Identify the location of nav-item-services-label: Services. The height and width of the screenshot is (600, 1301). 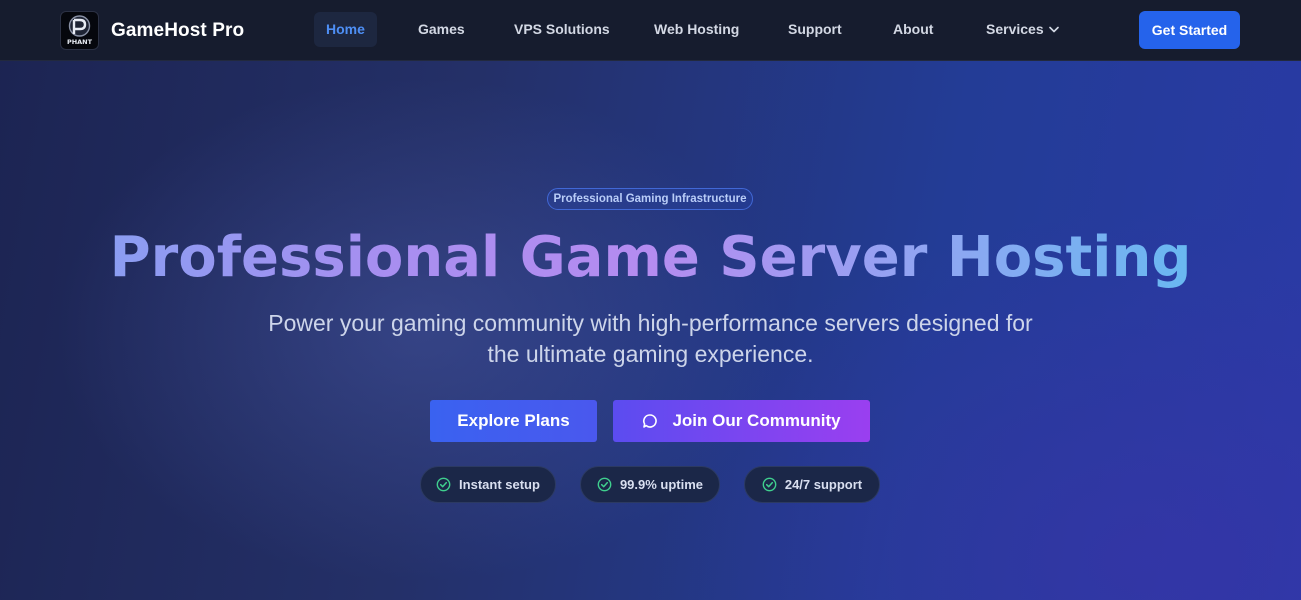
(1015, 29).